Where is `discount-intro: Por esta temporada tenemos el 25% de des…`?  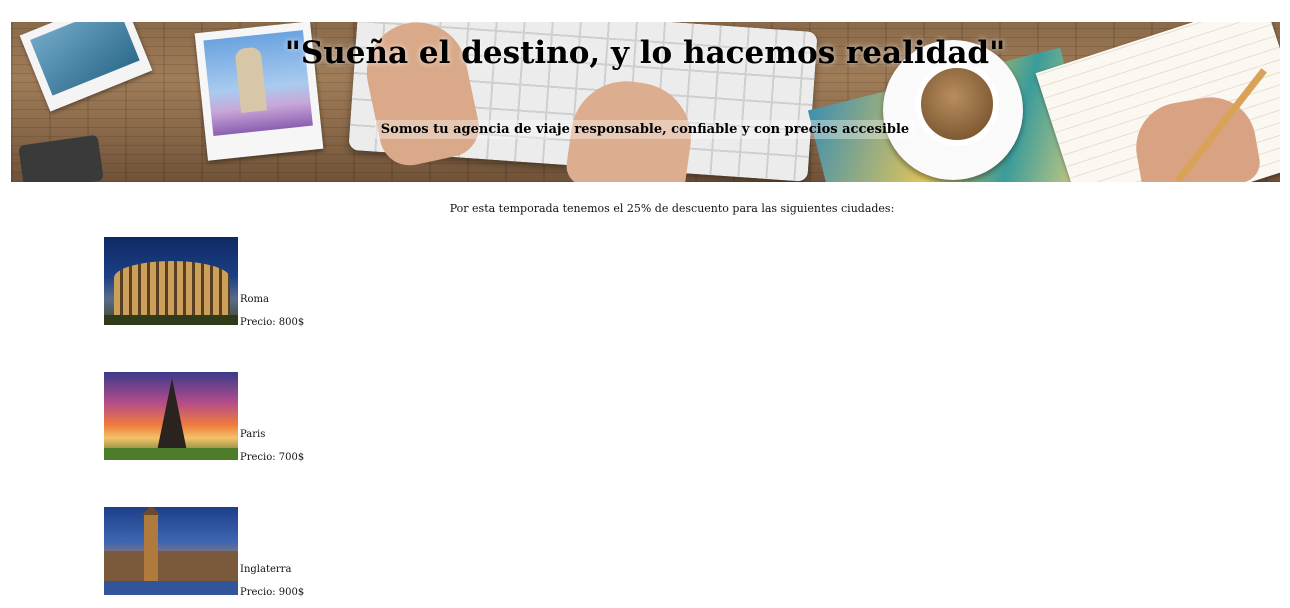
discount-intro: Por esta temporada tenemos el 25% de des… is located at coordinates (672, 208).